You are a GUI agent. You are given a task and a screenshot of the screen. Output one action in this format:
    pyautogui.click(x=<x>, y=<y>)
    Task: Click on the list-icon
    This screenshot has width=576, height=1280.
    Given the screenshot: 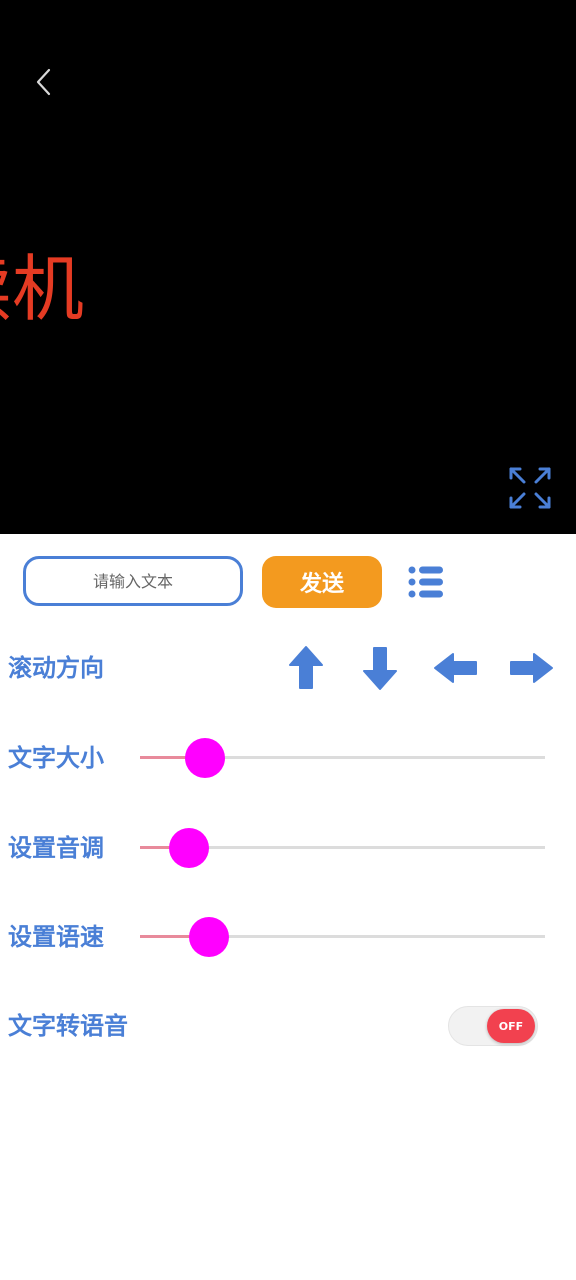 What is the action you would take?
    pyautogui.click(x=425, y=582)
    